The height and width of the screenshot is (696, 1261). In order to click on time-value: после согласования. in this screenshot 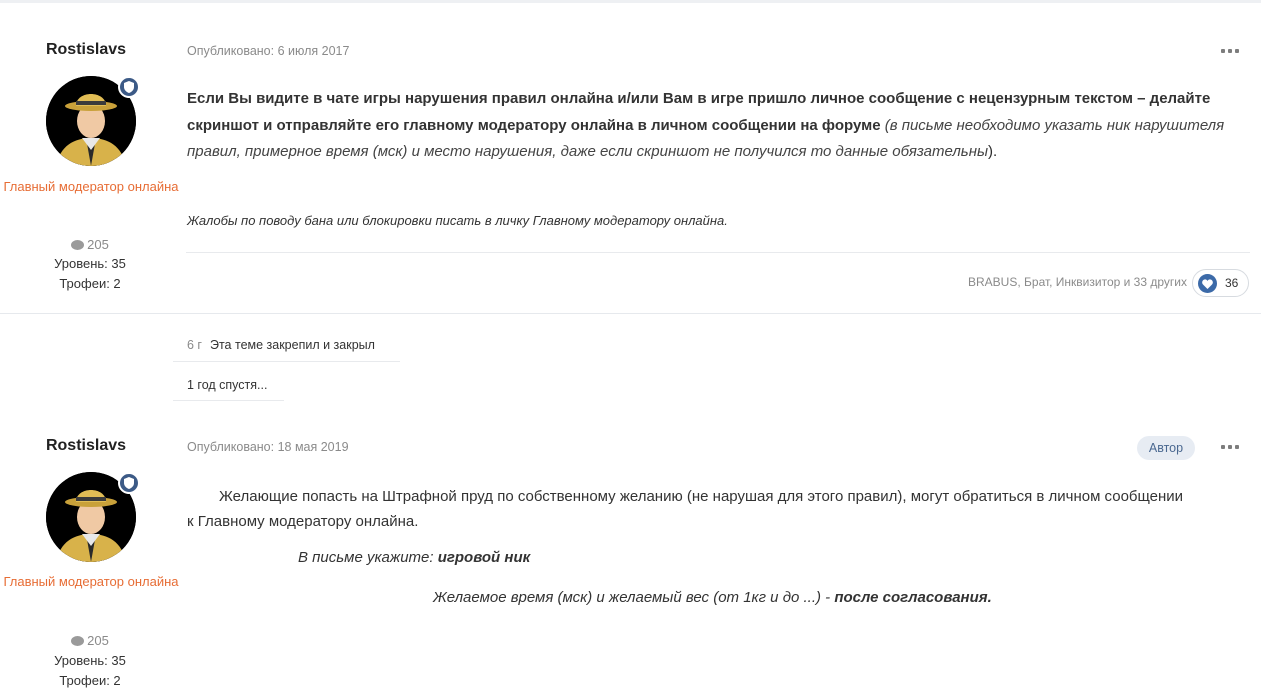, I will do `click(913, 597)`.